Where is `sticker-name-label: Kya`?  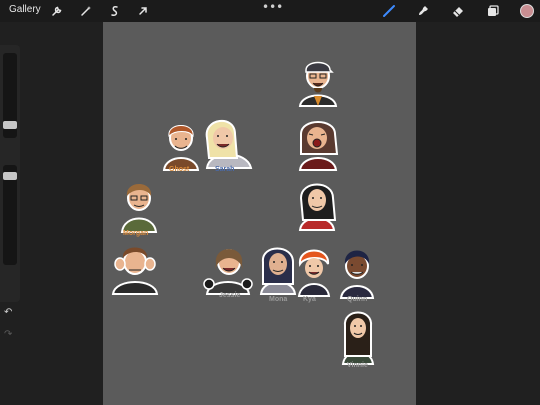
sticker-name-label: Kya is located at coordinates (309, 299).